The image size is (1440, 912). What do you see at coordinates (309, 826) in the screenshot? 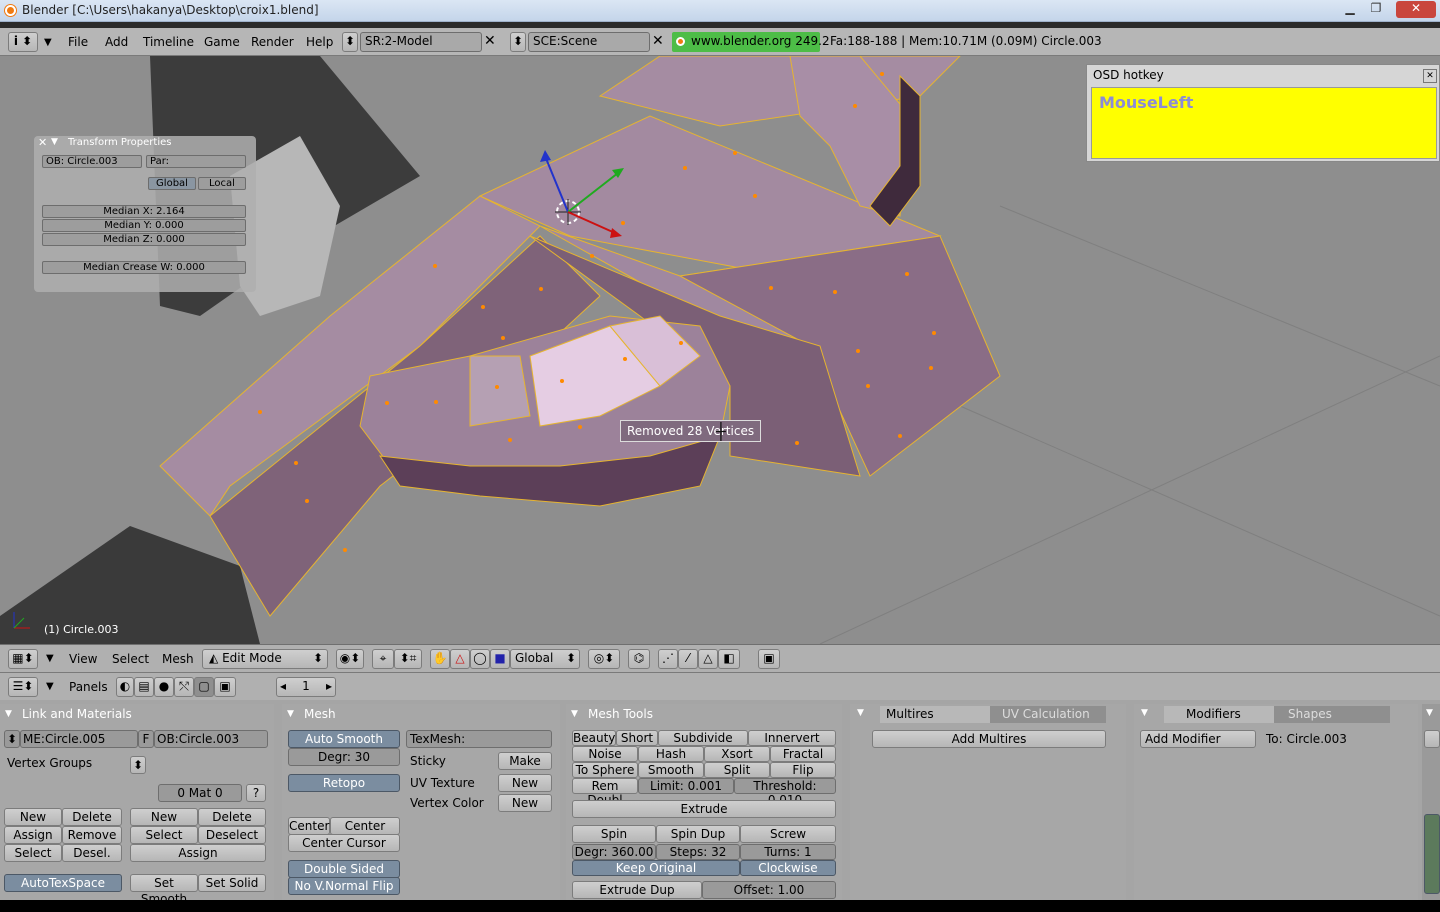
I see `center-button: Center` at bounding box center [309, 826].